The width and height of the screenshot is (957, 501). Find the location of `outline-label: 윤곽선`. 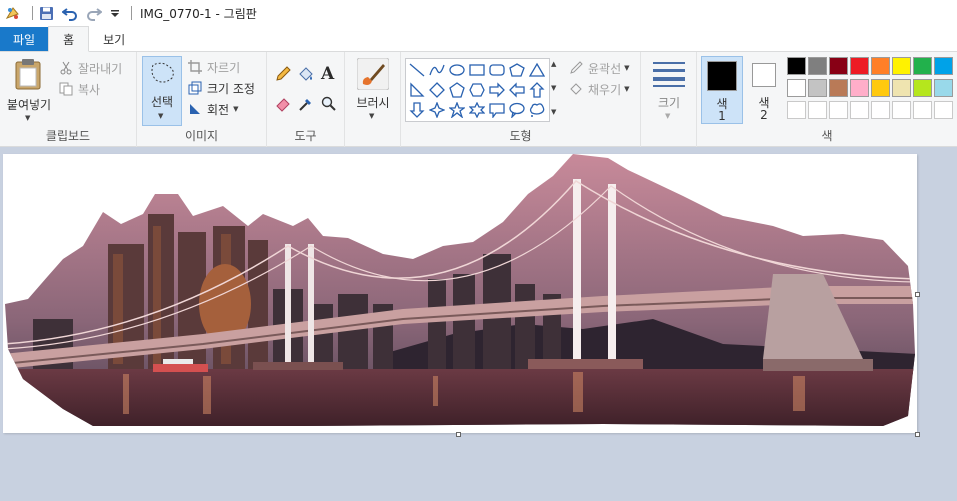

outline-label: 윤곽선 is located at coordinates (605, 68).